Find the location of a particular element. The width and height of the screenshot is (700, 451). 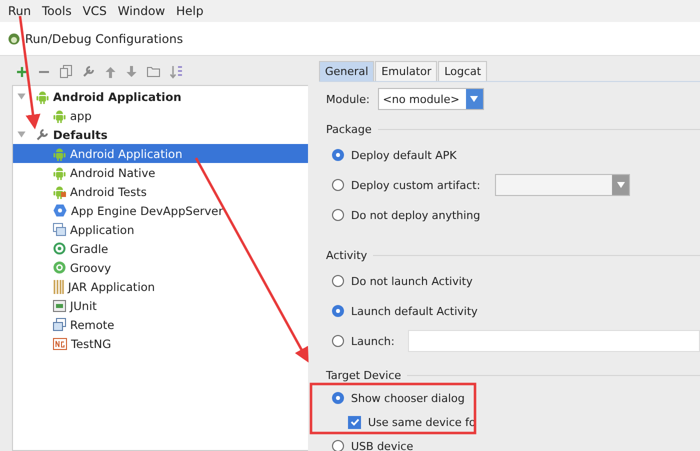

tree-item: Application is located at coordinates (160, 229).